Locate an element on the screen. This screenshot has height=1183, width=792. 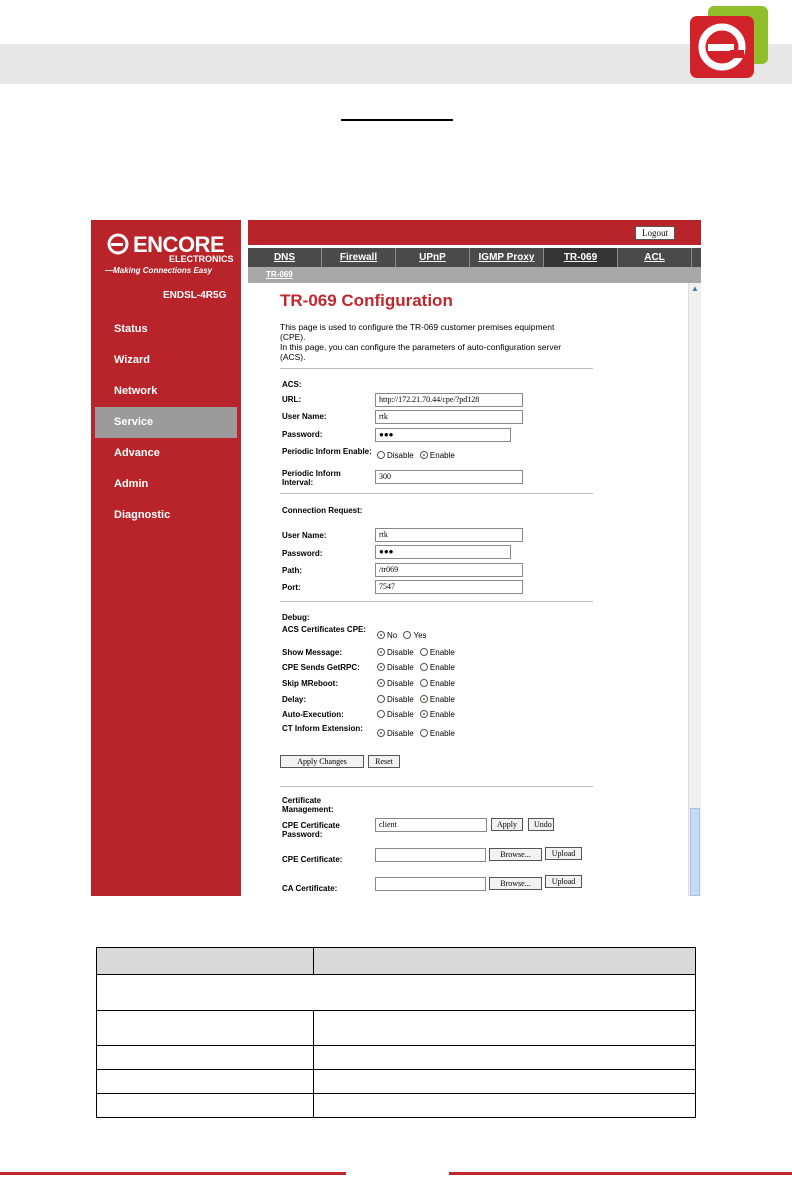
cpe-cert-upload-button: Upload is located at coordinates (563, 853).